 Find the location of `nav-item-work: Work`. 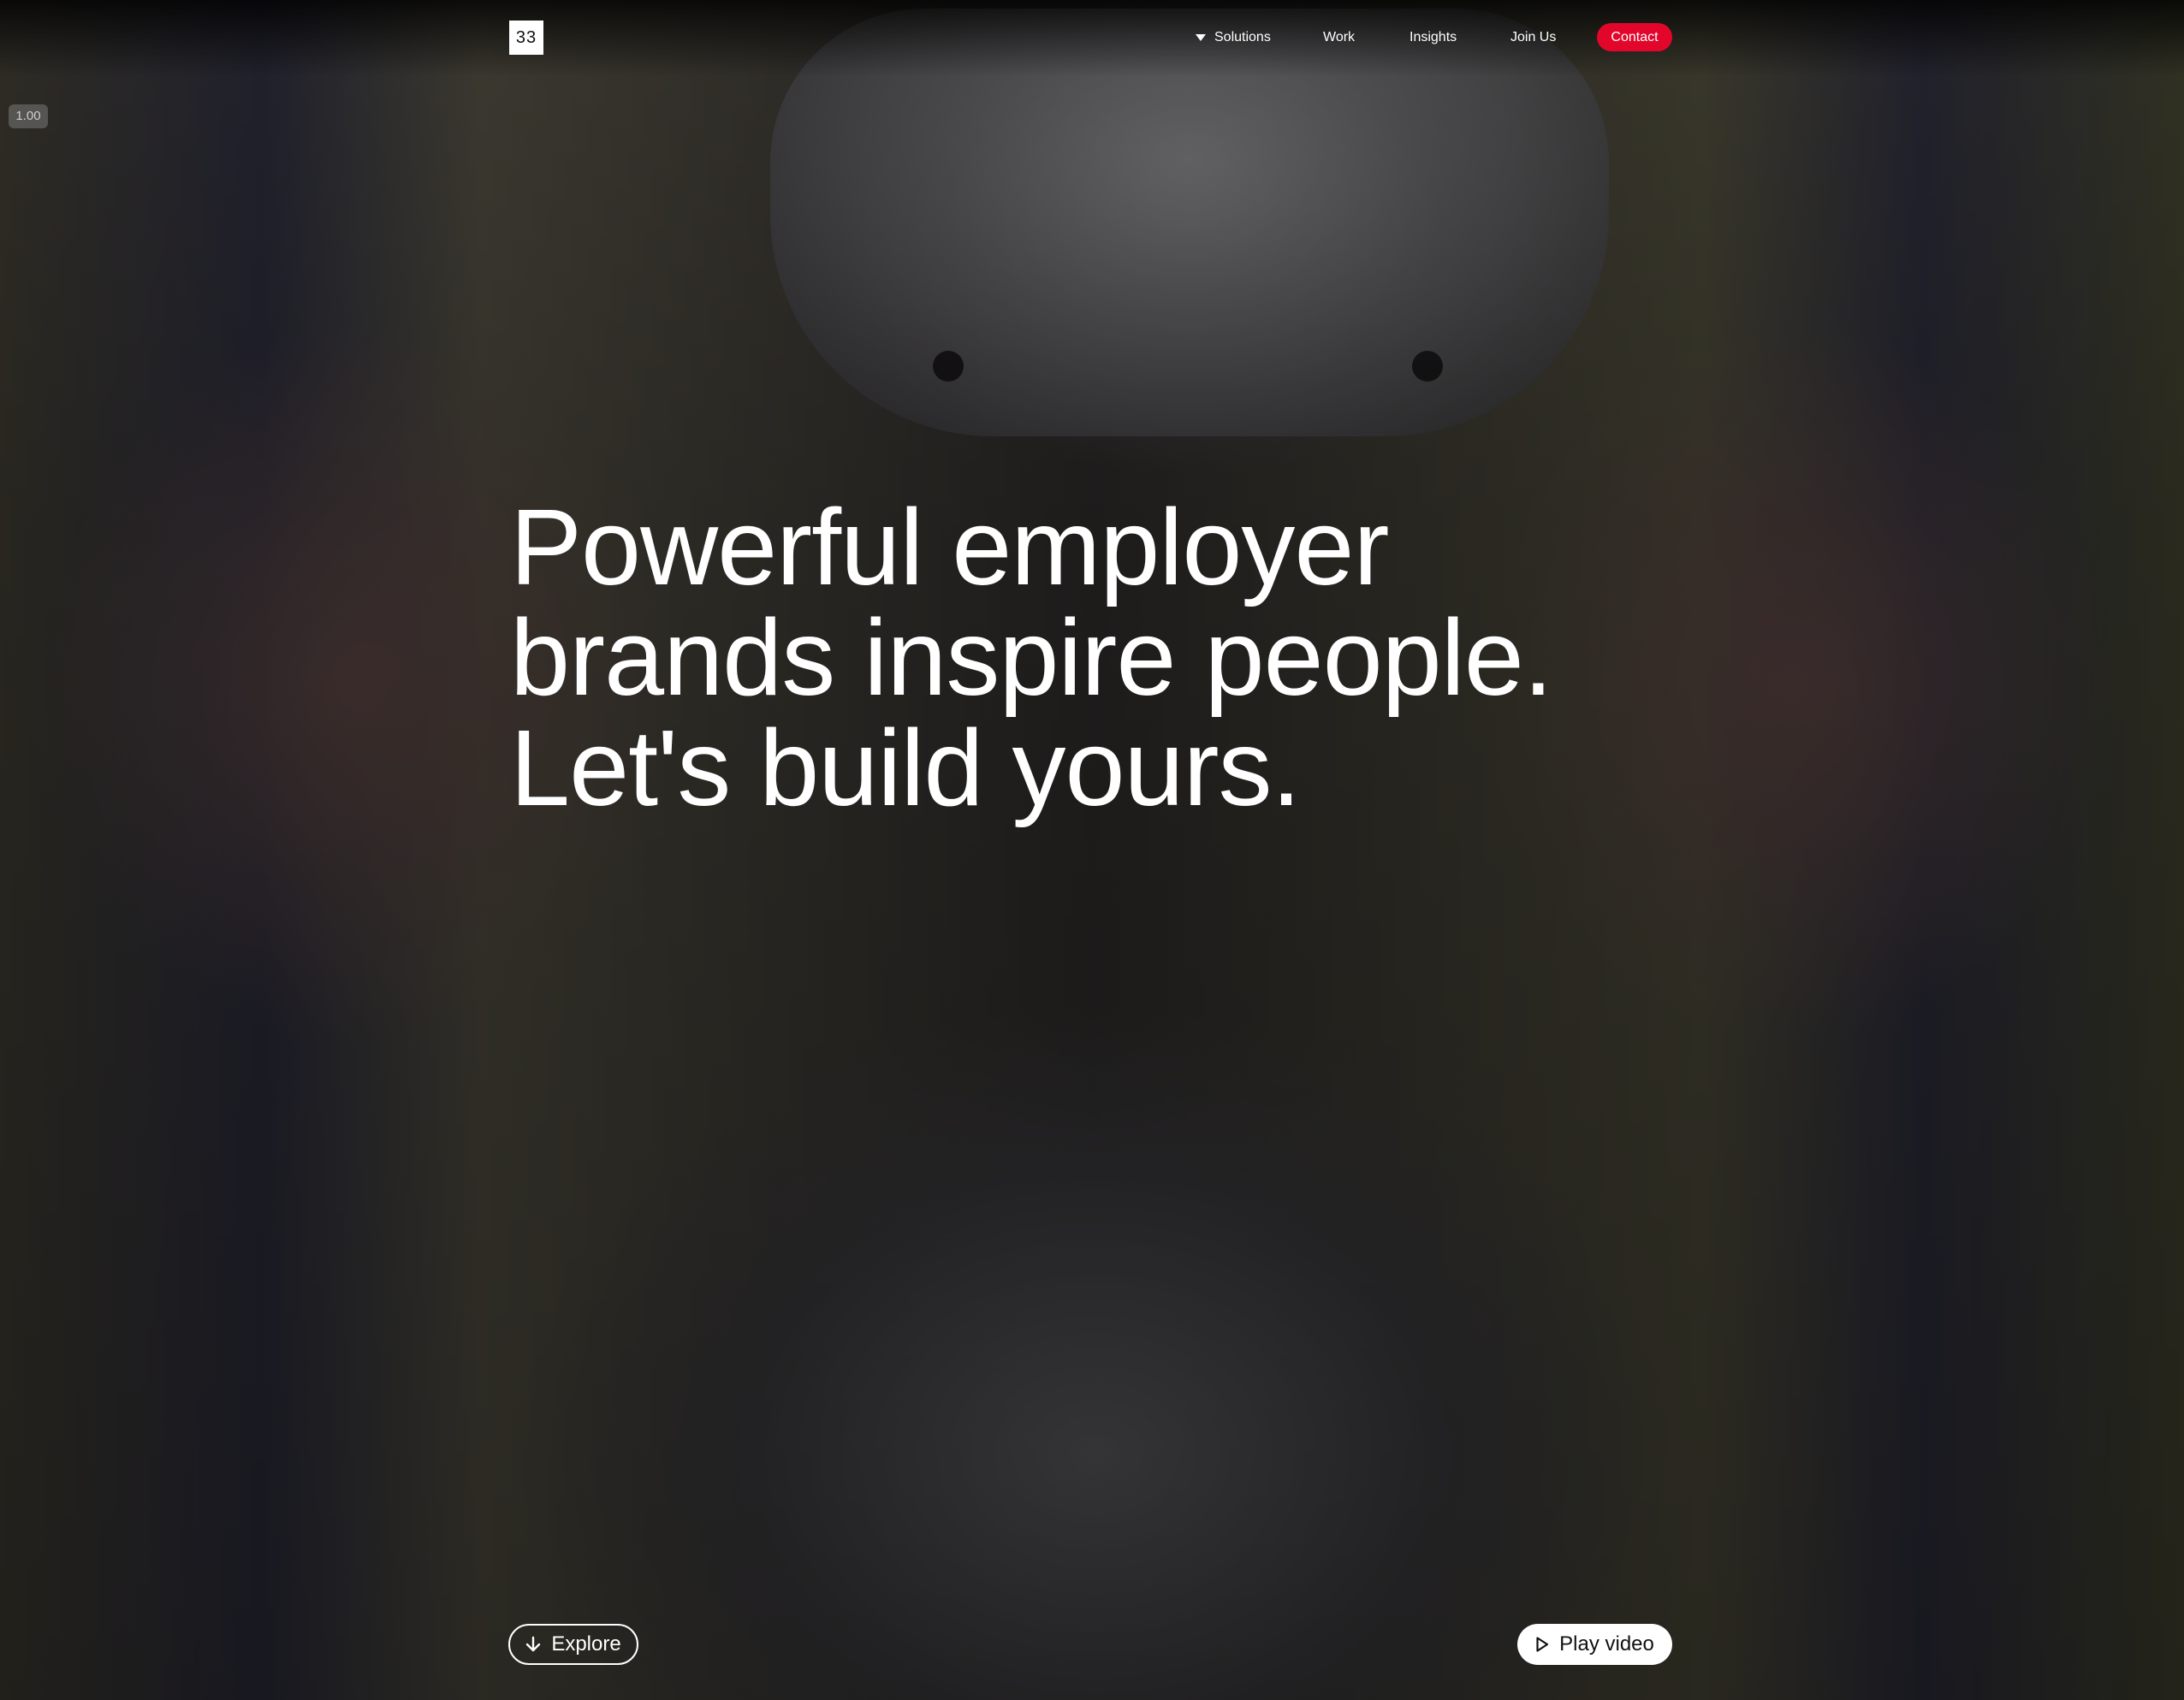

nav-item-work: Work is located at coordinates (1339, 37).